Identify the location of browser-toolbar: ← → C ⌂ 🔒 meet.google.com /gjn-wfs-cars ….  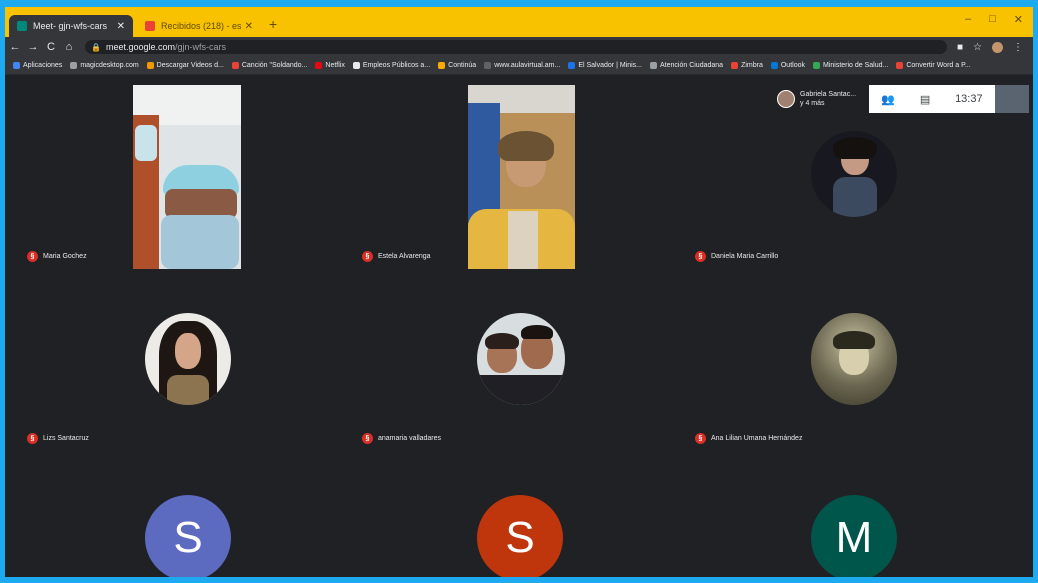
(519, 47).